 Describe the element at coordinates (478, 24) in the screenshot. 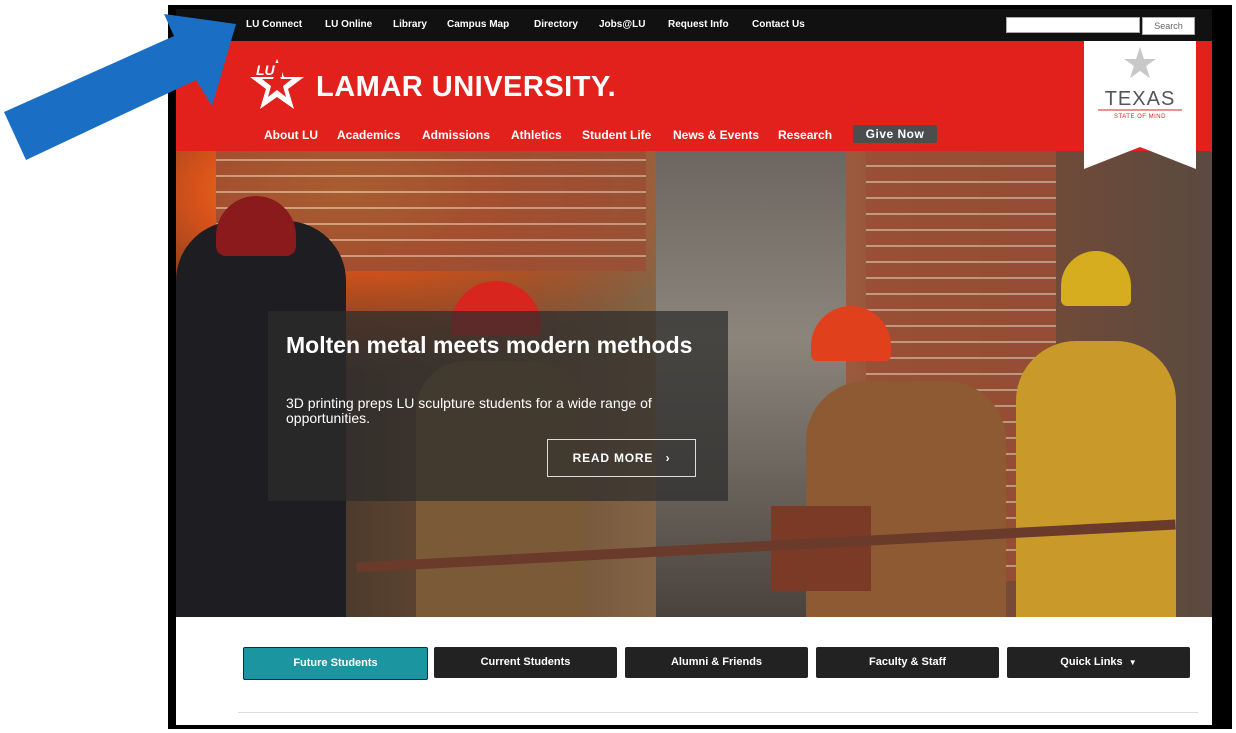

I see `util-link-campus-map: Campus Map` at that location.